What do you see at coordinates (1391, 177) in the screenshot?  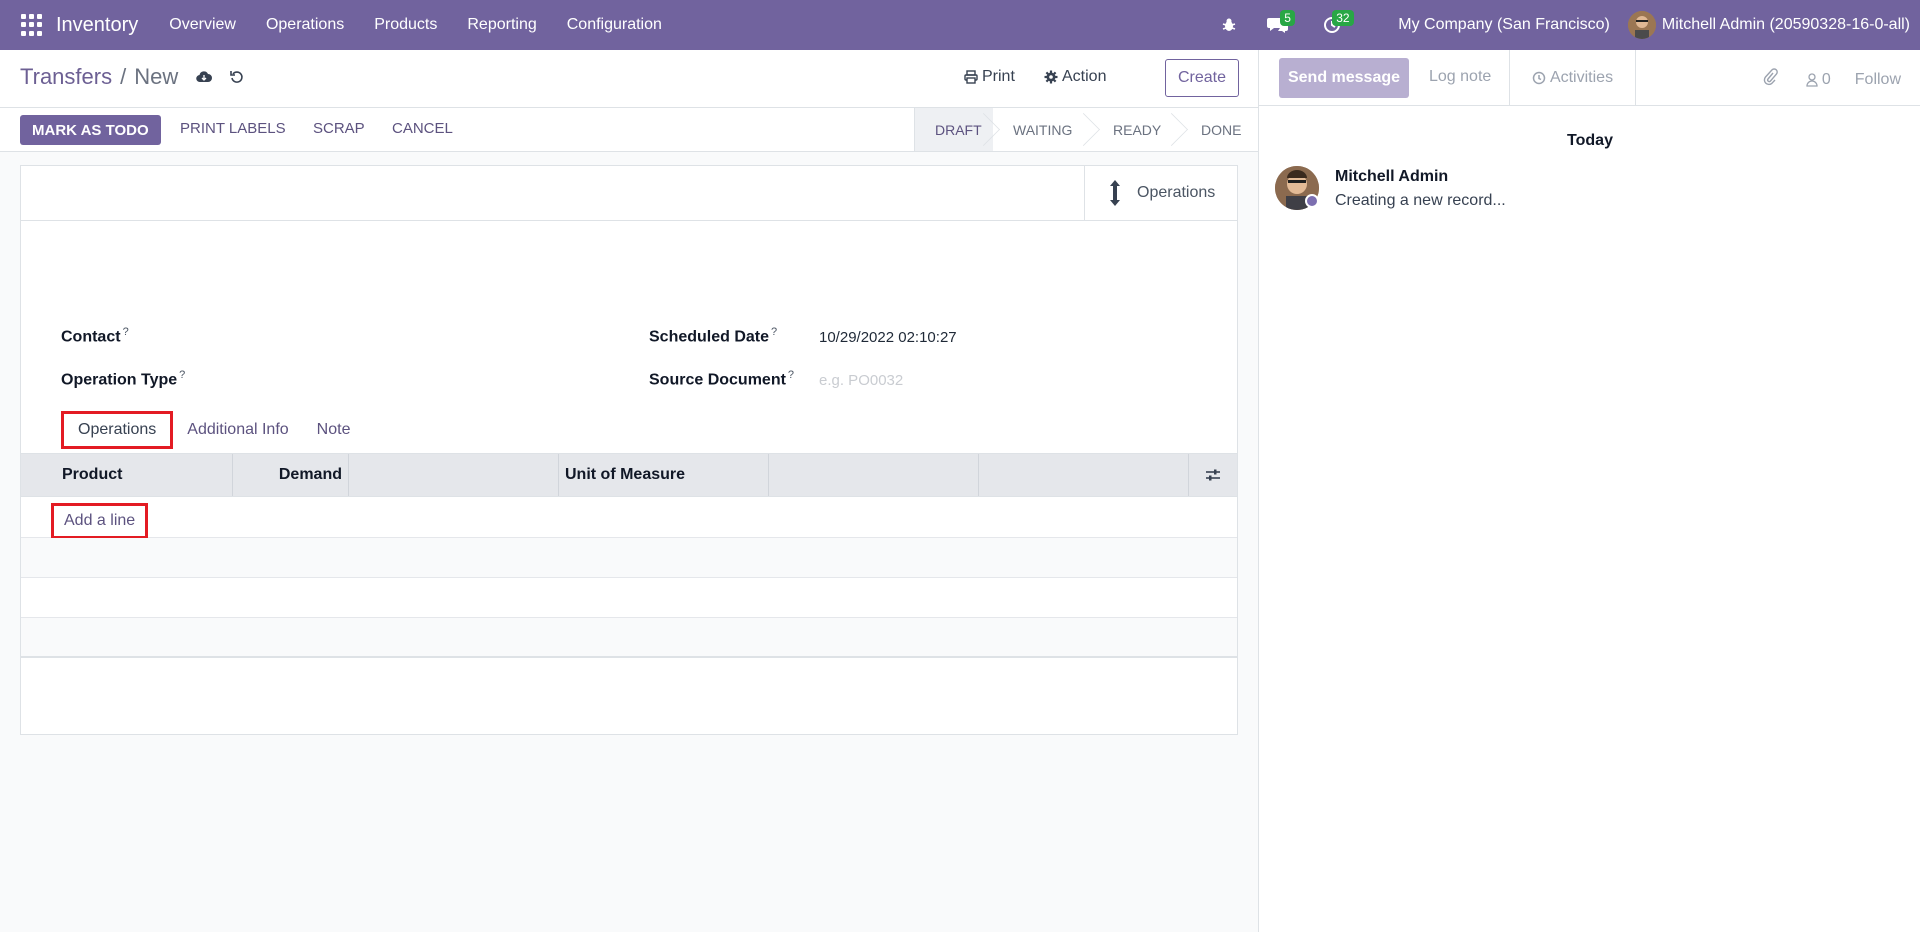 I see `message-author: Mitchell Admin` at bounding box center [1391, 177].